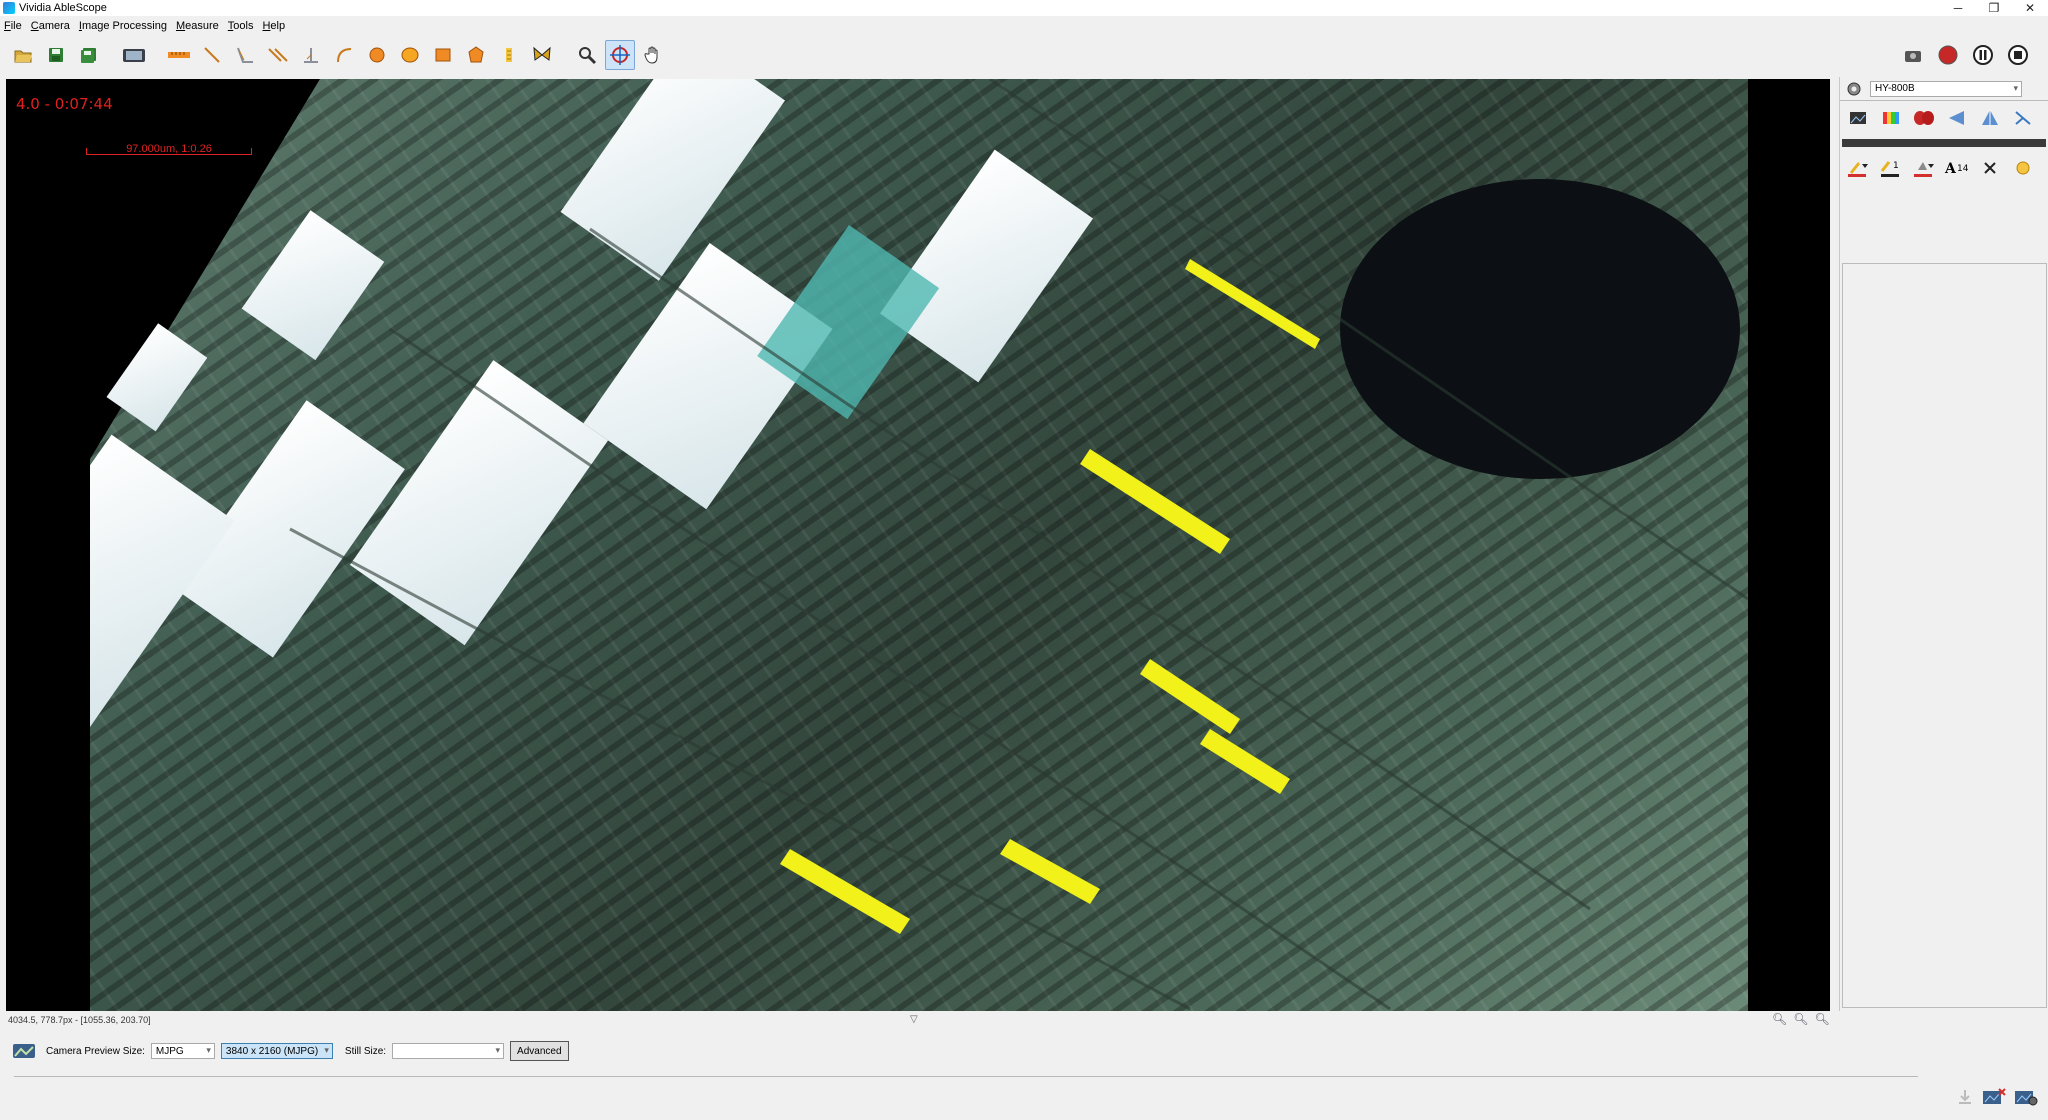 The height and width of the screenshot is (1120, 2048). I want to click on angle-icon, so click(245, 55).